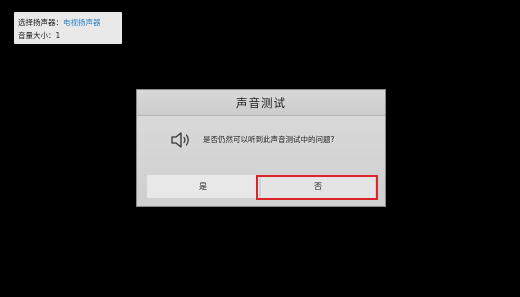 The image size is (520, 297). Describe the element at coordinates (269, 139) in the screenshot. I see `dialog-question: 是否仍然可以听到此声音测试中的问题?` at that location.